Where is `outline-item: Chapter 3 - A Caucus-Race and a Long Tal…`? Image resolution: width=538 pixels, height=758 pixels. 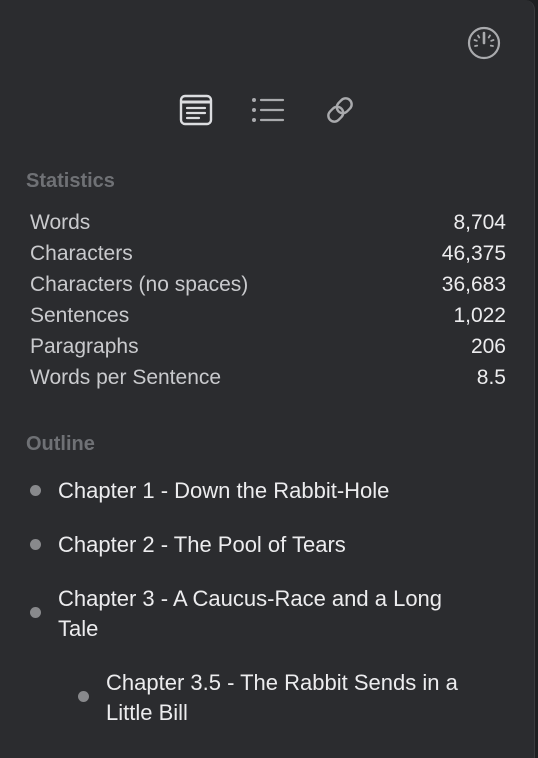
outline-item: Chapter 3 - A Caucus-Race and a Long Tal… is located at coordinates (258, 614).